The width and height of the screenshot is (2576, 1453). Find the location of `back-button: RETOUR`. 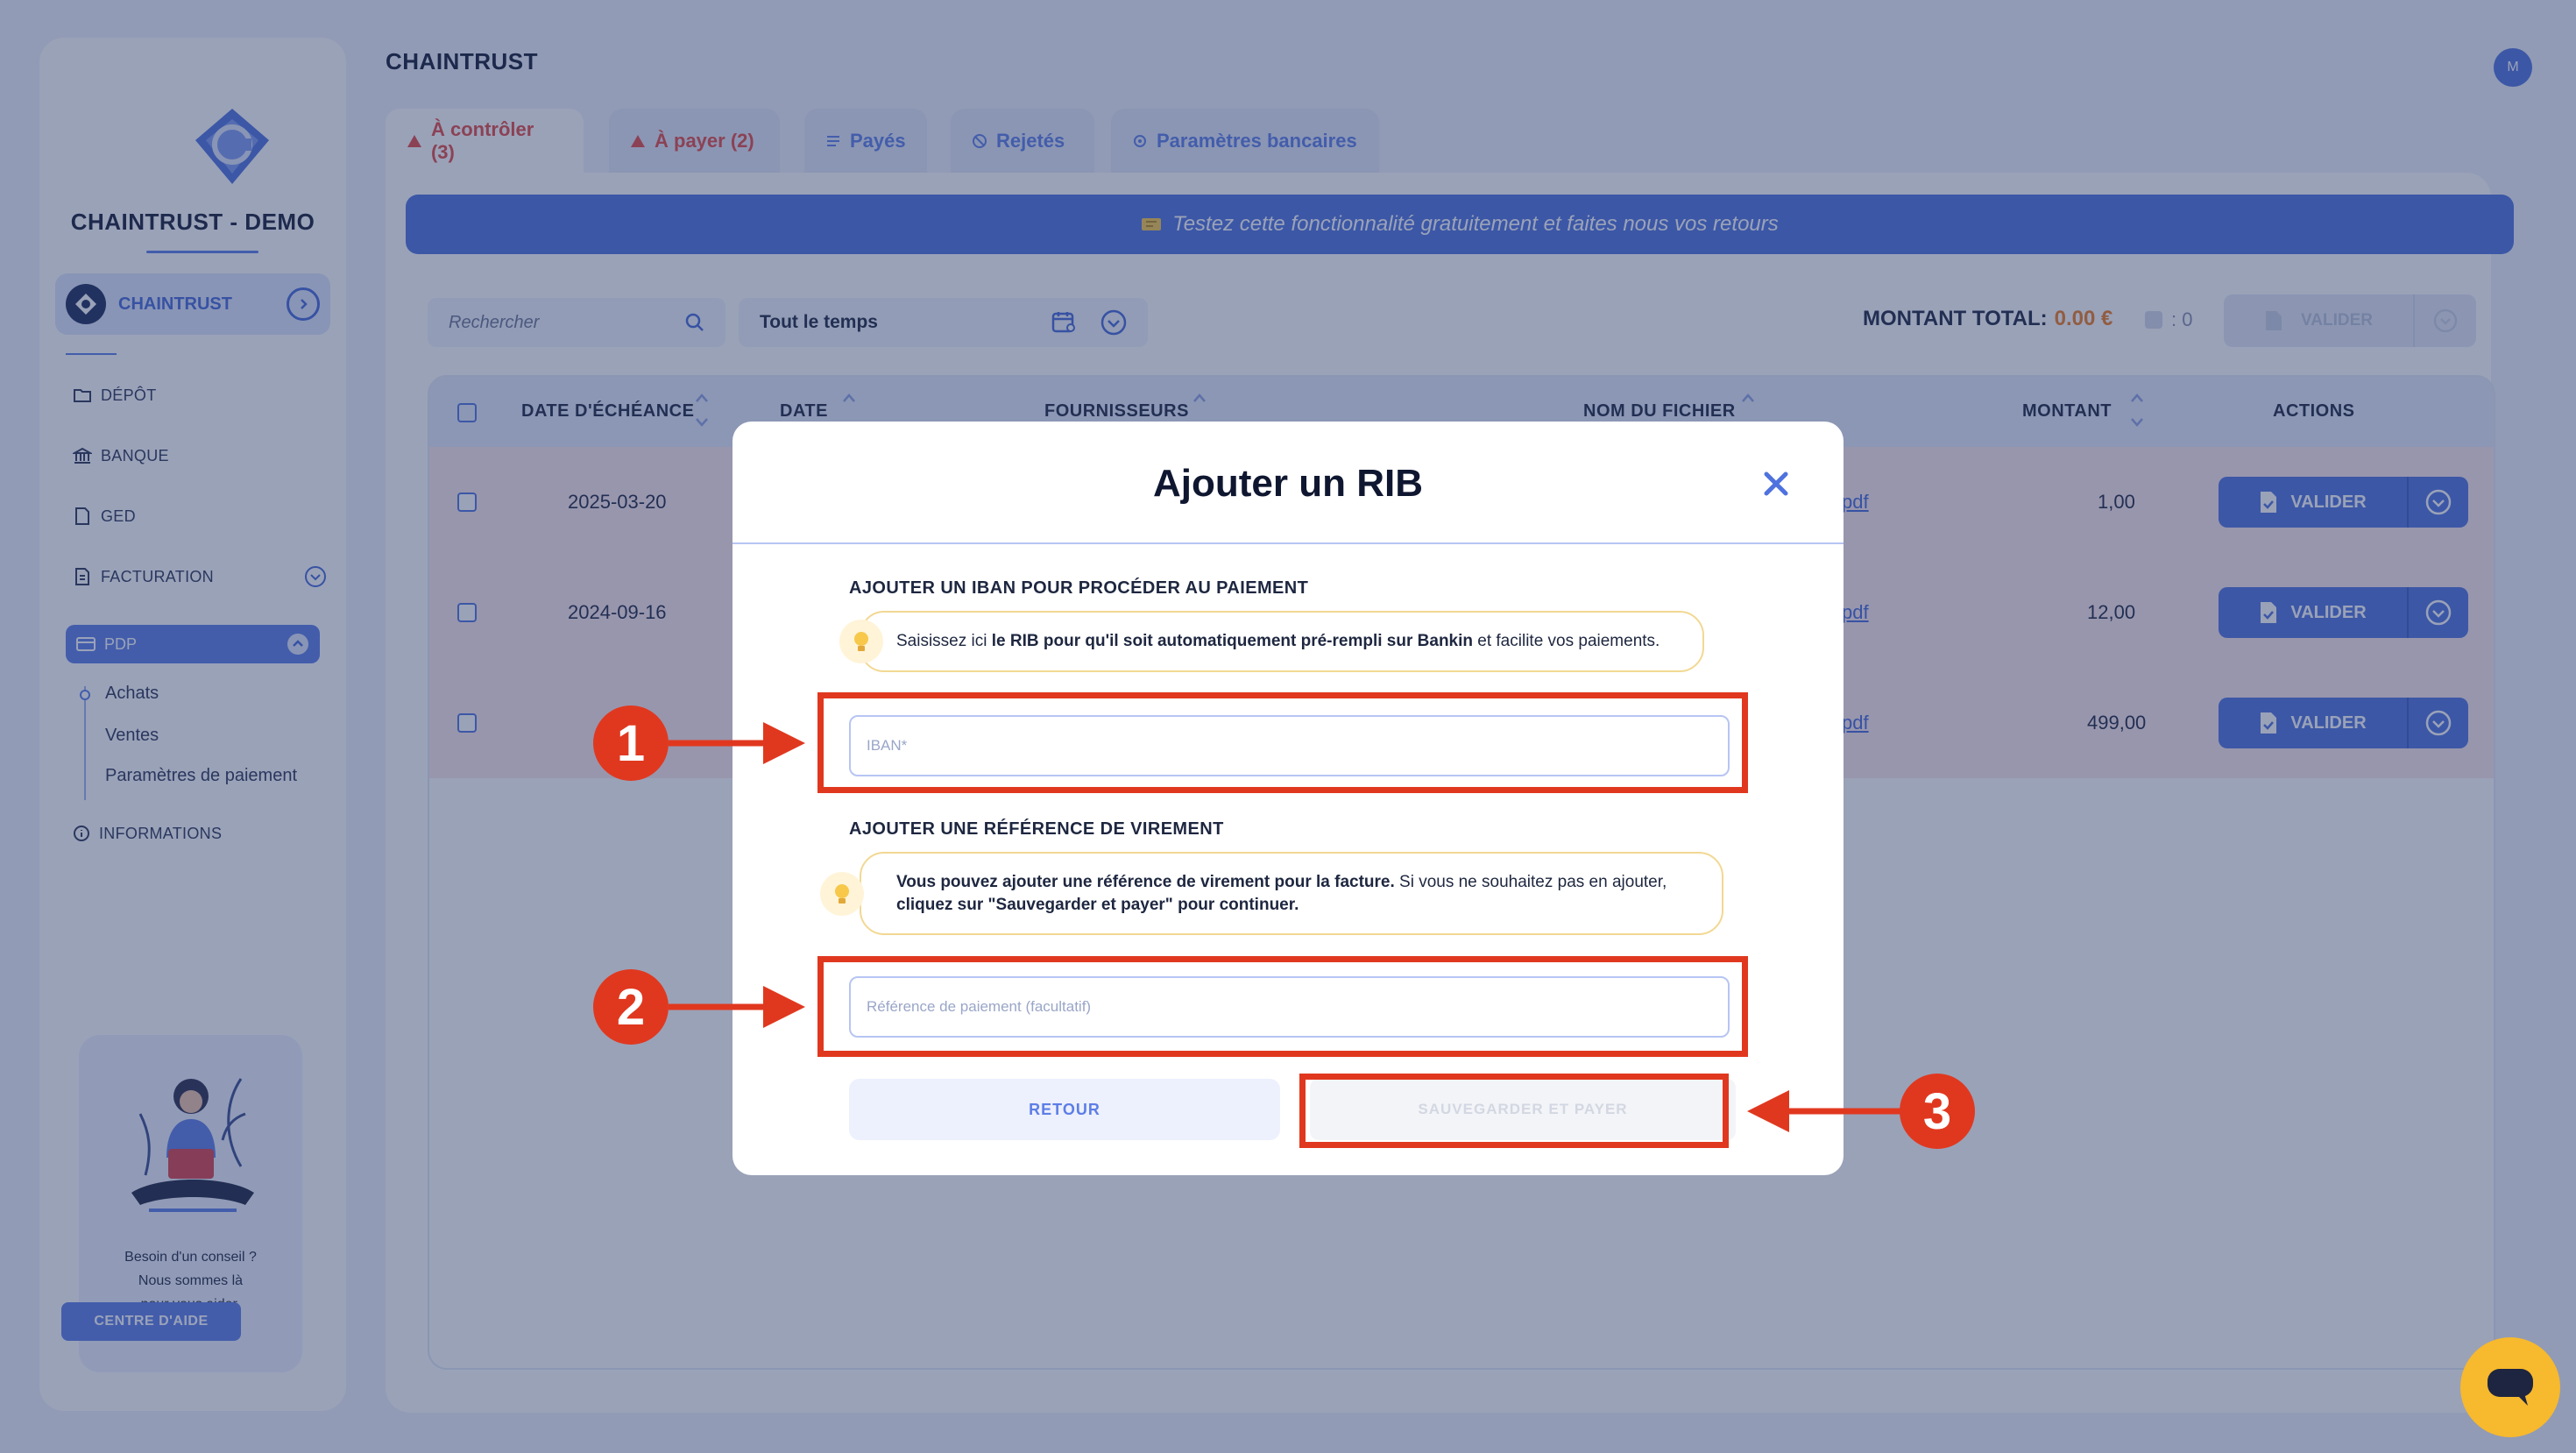

back-button: RETOUR is located at coordinates (1064, 1109).